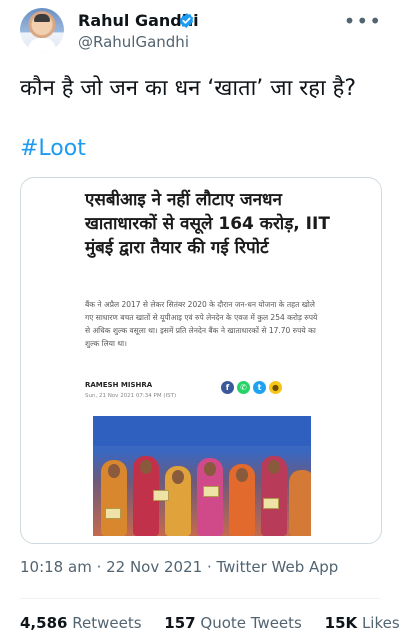 The height and width of the screenshot is (635, 400). Describe the element at coordinates (188, 88) in the screenshot. I see `tweet-text: कौन है जो जन का धन ‘खाता’ जा रहा है?` at that location.